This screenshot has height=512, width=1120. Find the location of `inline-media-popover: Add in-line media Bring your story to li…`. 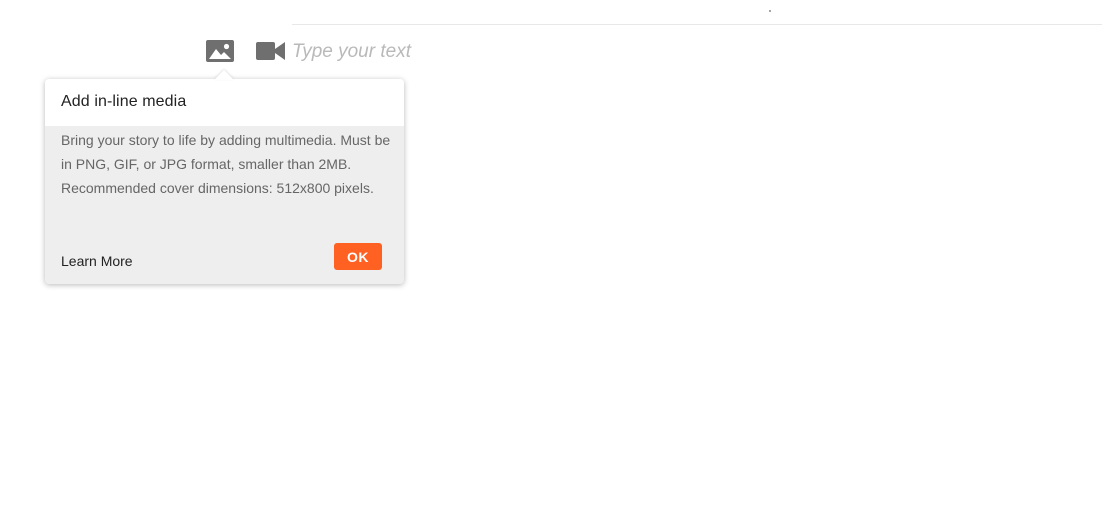

inline-media-popover: Add in-line media Bring your story to li… is located at coordinates (224, 177).